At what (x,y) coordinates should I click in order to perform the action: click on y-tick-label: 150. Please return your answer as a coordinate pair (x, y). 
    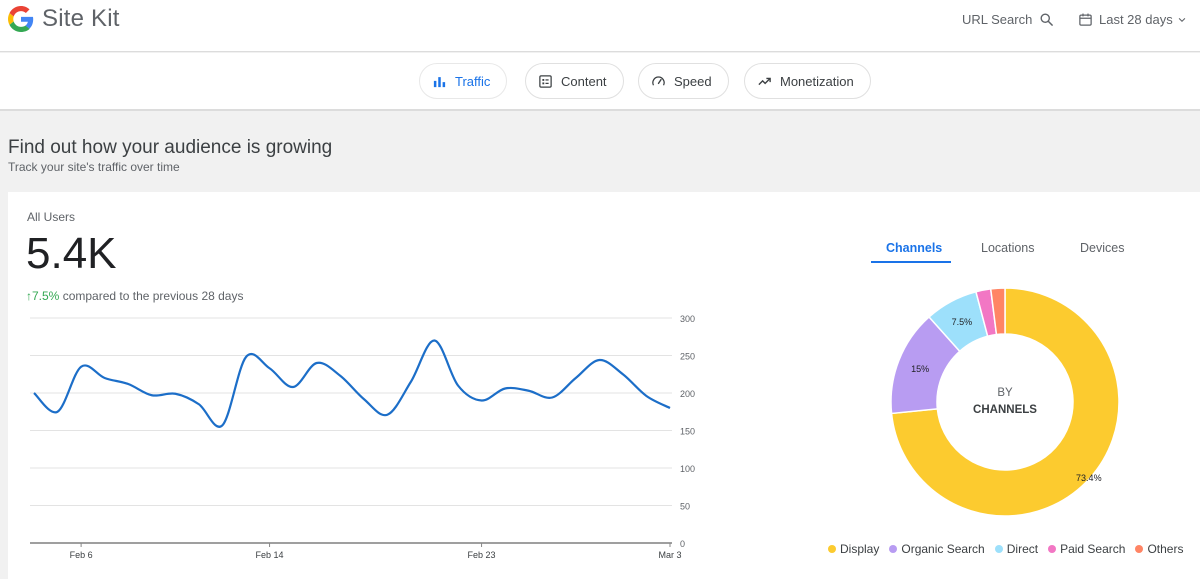
    Looking at the image, I should click on (687, 432).